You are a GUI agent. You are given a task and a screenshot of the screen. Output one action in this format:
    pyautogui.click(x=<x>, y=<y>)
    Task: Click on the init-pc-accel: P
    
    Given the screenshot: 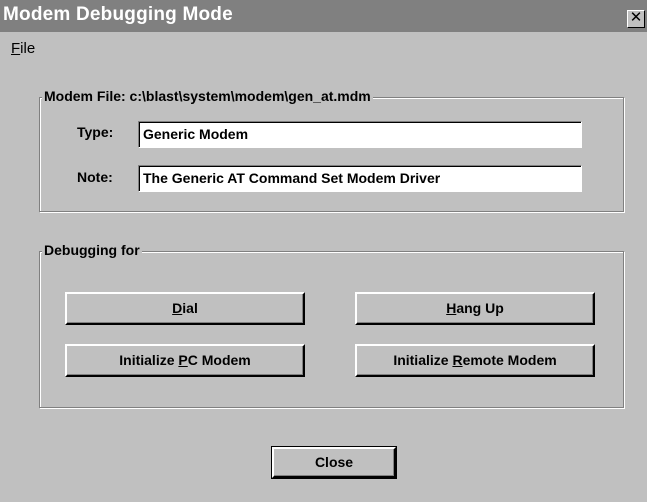 What is the action you would take?
    pyautogui.click(x=183, y=360)
    